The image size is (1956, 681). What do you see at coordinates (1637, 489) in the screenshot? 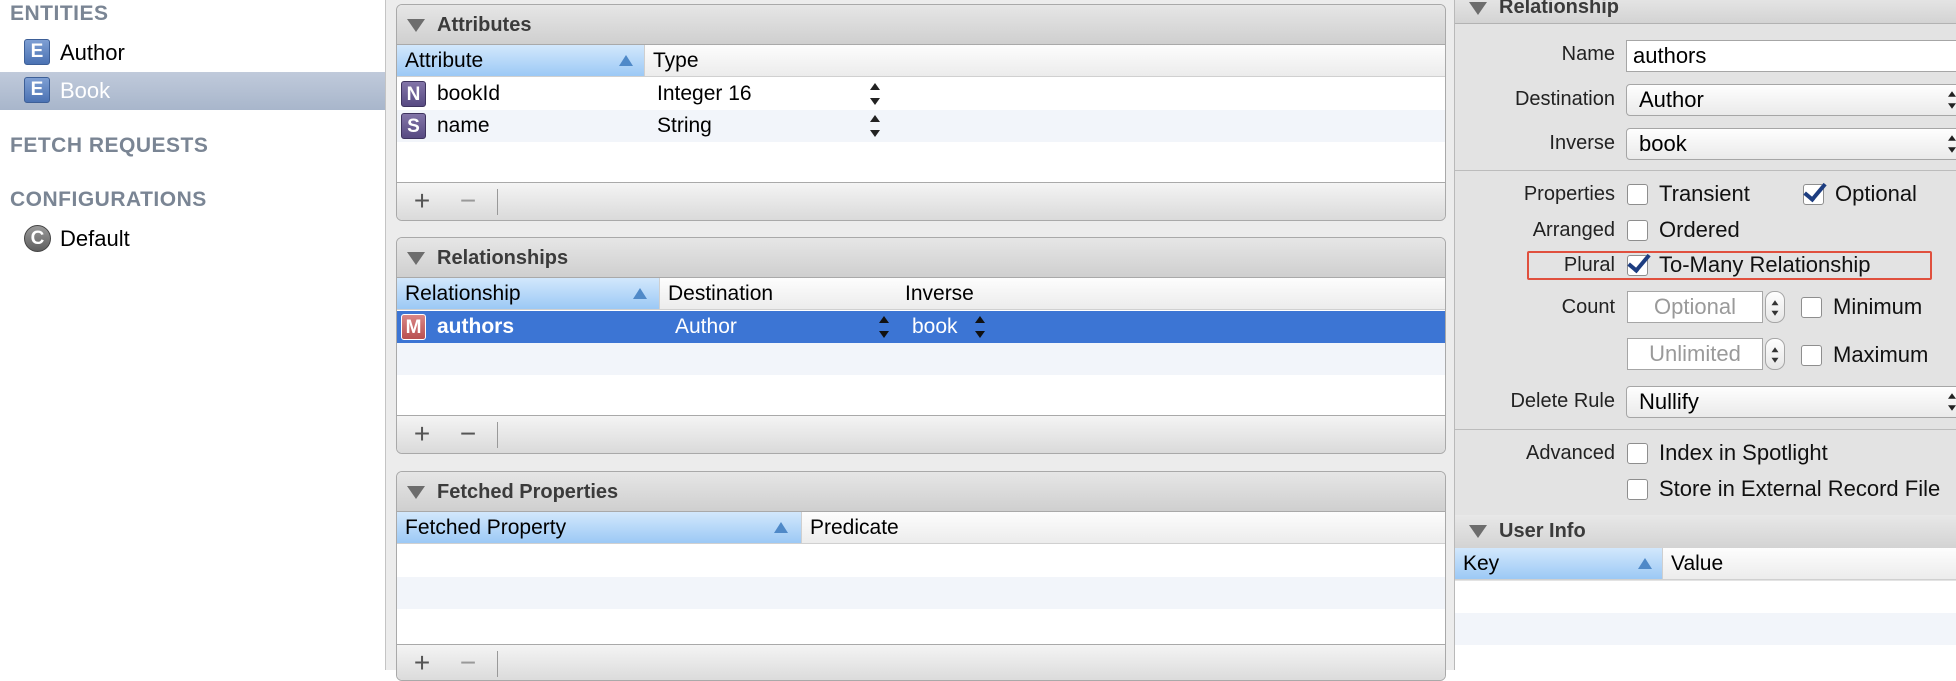
I see `store-external-checkbox` at bounding box center [1637, 489].